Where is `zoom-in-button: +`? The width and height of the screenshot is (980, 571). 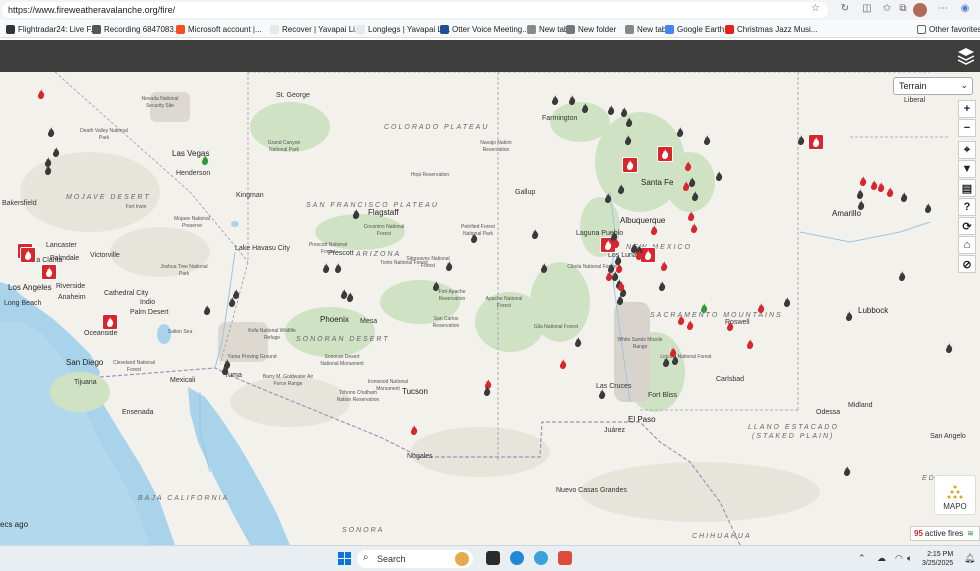
zoom-in-button: + is located at coordinates (967, 109).